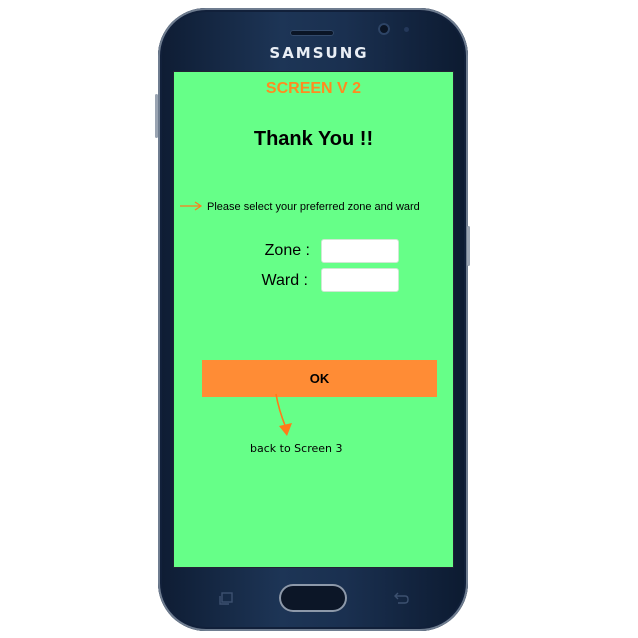 The image size is (638, 638). What do you see at coordinates (296, 448) in the screenshot?
I see `back-navigation-note: back to Screen 3` at bounding box center [296, 448].